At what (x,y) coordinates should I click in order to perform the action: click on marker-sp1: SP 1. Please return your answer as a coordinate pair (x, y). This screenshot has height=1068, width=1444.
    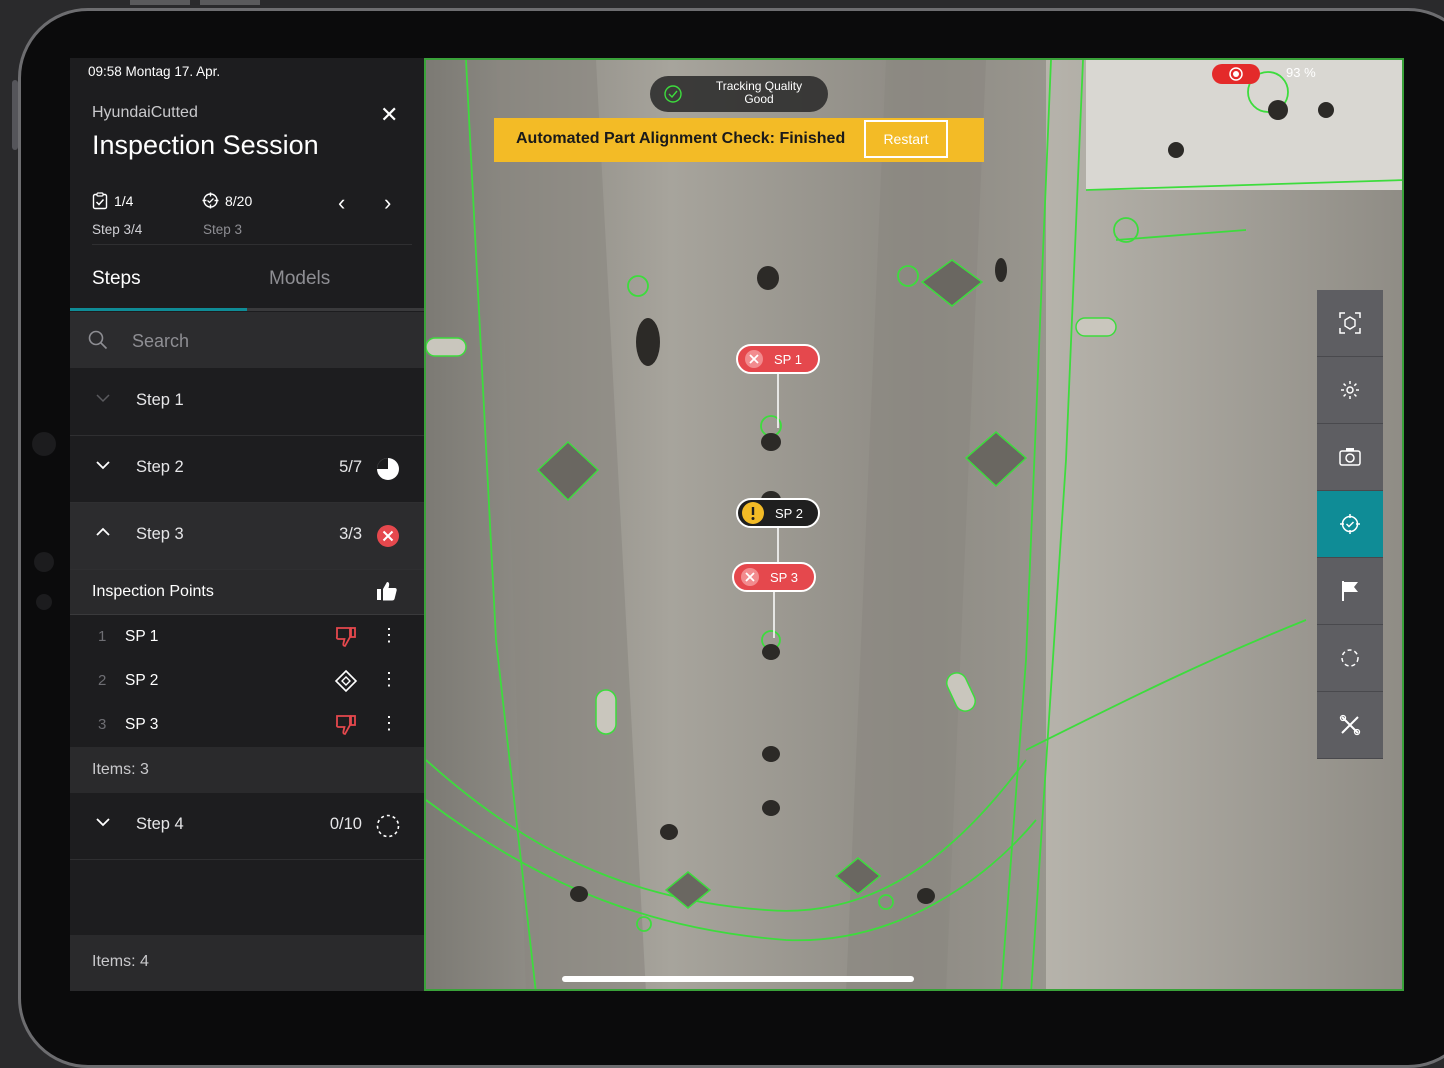
    Looking at the image, I should click on (778, 359).